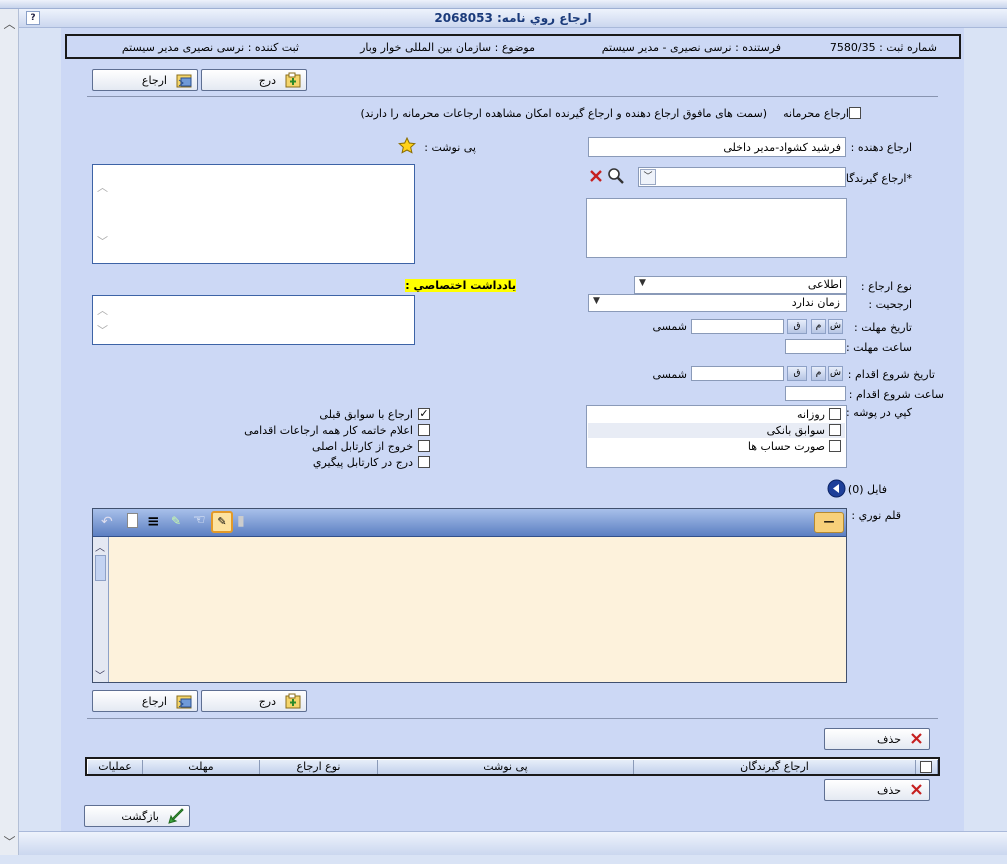  Describe the element at coordinates (879, 412) in the screenshot. I see `copy-folder-label: کپي در پوشه :` at that location.